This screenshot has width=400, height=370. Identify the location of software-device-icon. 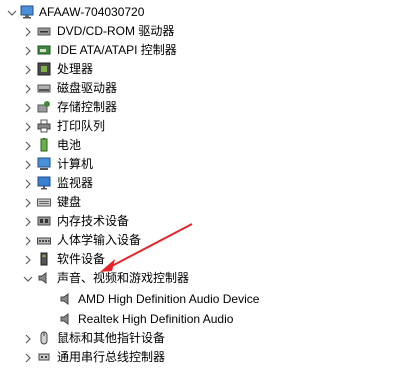
(44, 259).